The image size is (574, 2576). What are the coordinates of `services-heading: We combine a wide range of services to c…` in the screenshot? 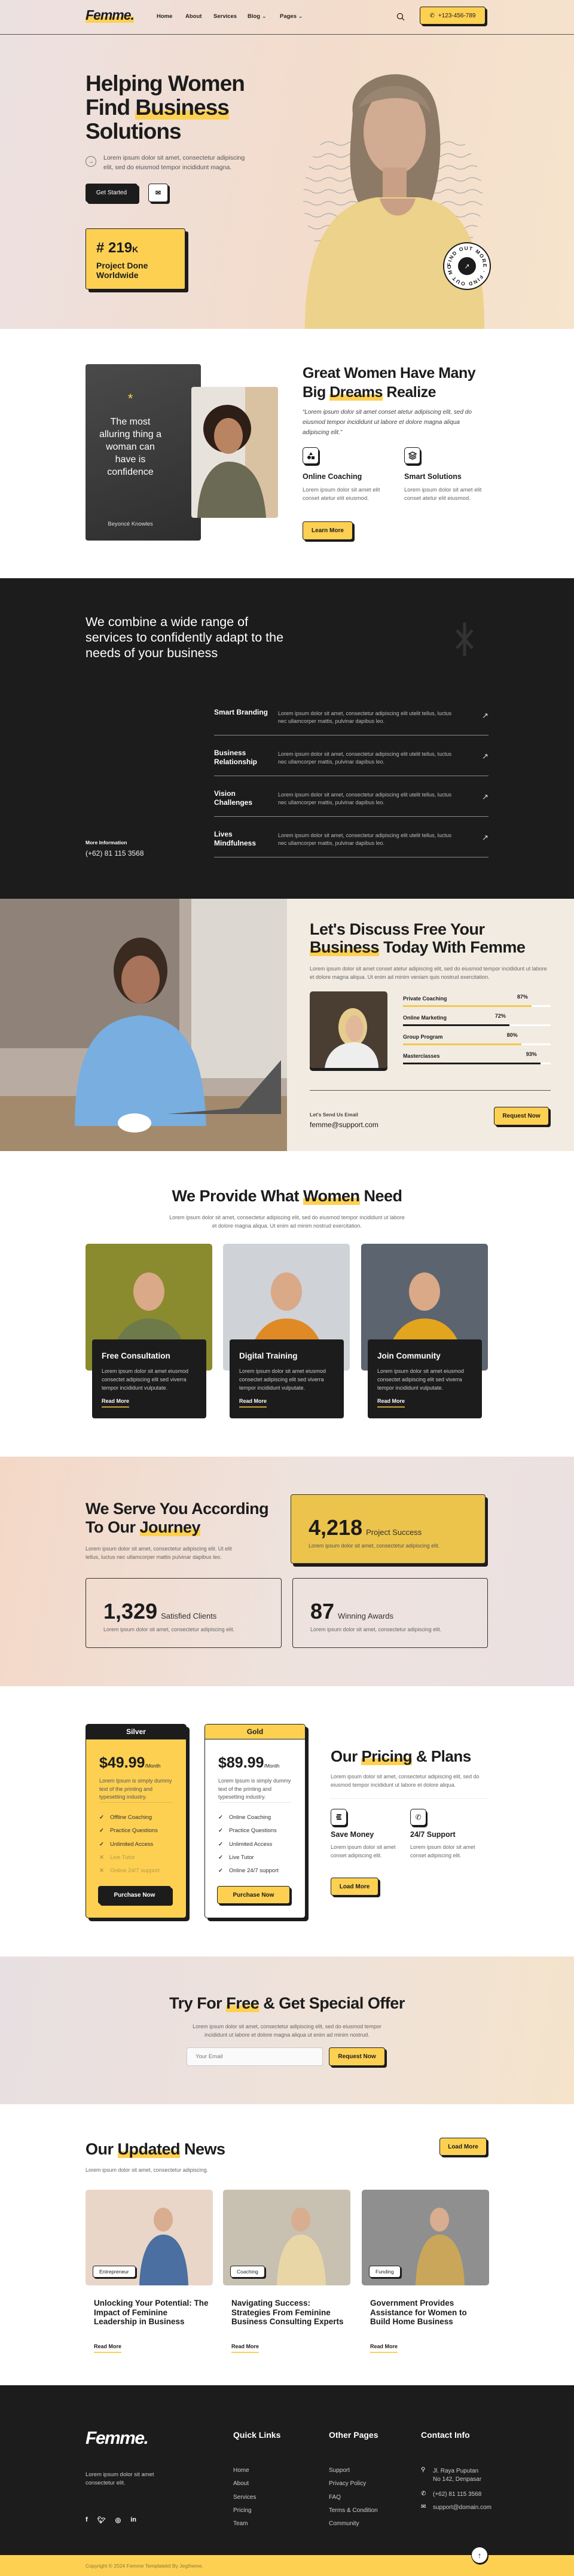 It's located at (185, 637).